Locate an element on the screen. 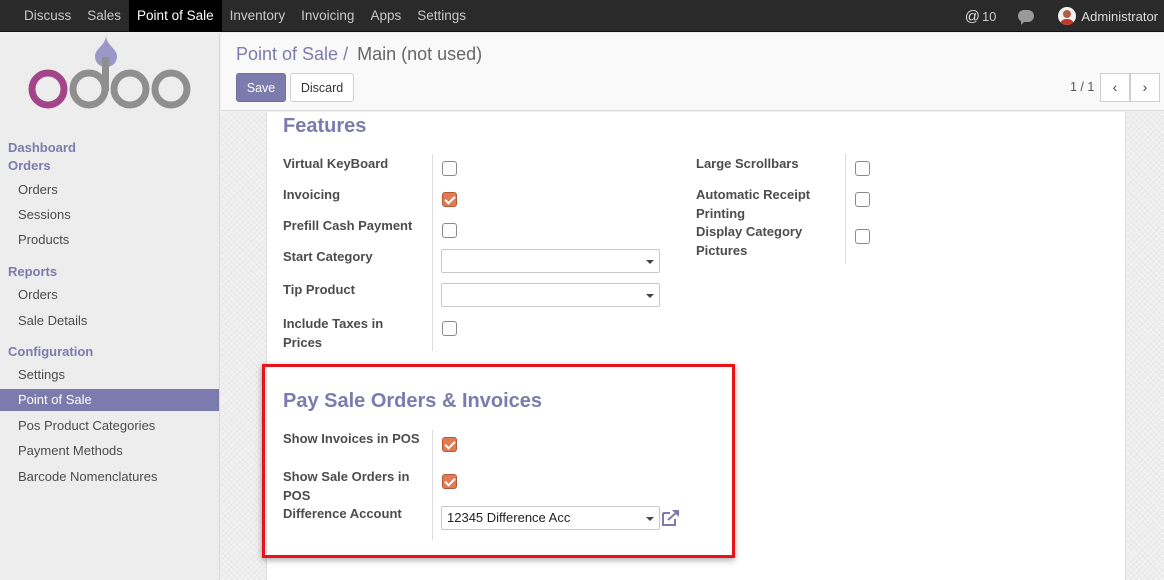 The width and height of the screenshot is (1164, 580). breadcrumb-parent: Point of Sale / is located at coordinates (292, 54).